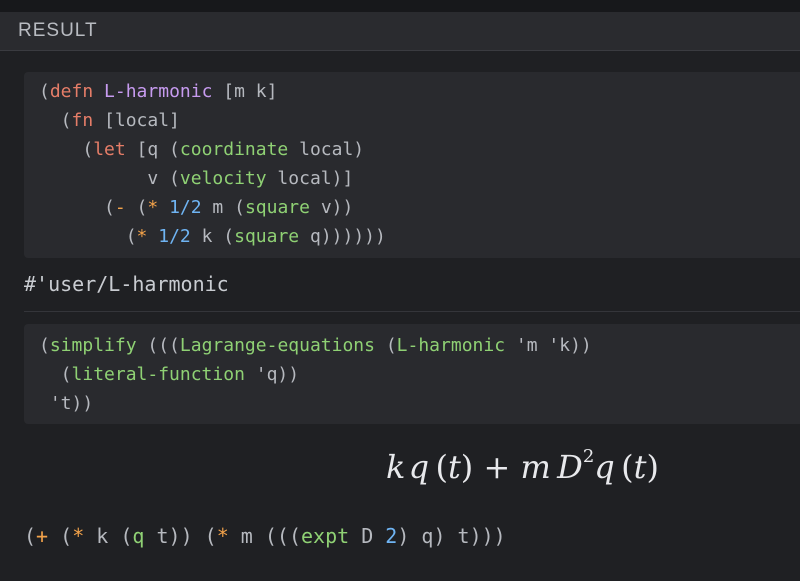 The height and width of the screenshot is (581, 800). Describe the element at coordinates (454, 467) in the screenshot. I see `math-t: t` at that location.